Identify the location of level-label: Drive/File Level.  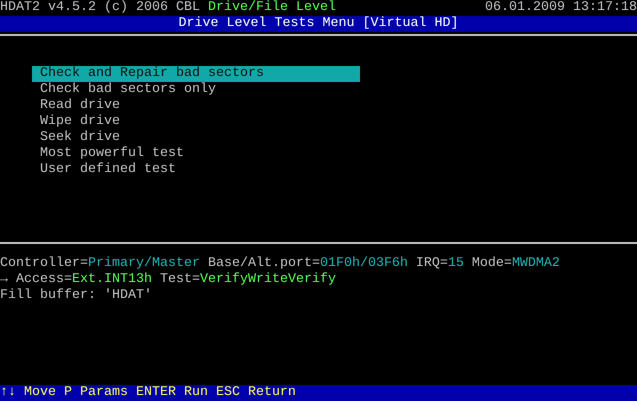
(272, 8).